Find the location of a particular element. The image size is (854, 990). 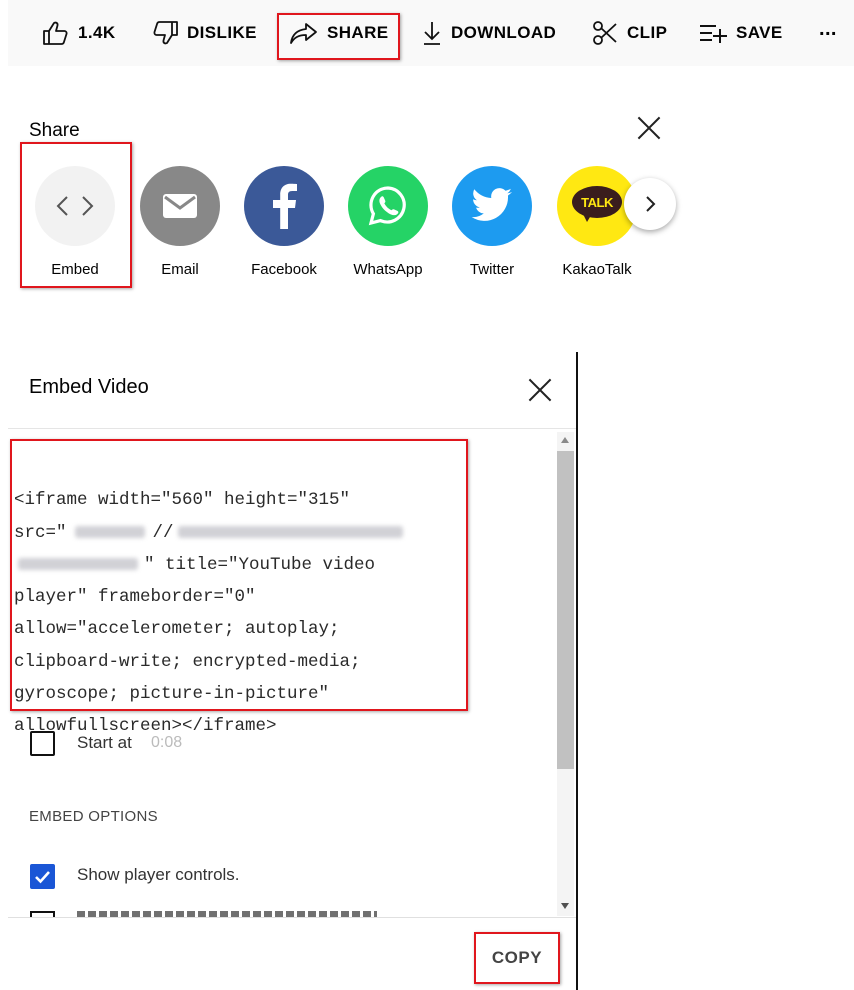

clip-button: CLIP is located at coordinates (629, 33).